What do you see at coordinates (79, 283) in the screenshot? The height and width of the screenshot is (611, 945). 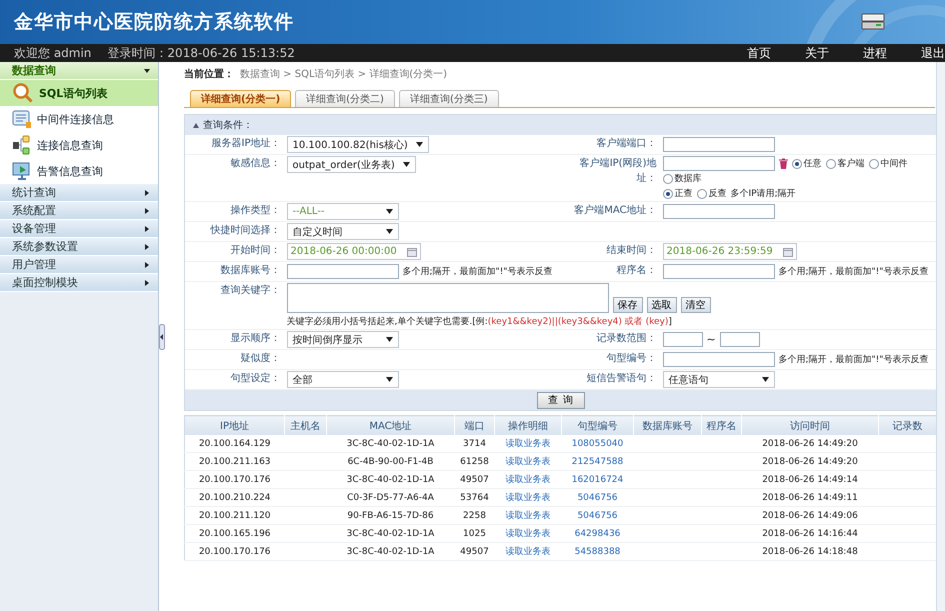 I see `menu-section: 桌面控制模块` at bounding box center [79, 283].